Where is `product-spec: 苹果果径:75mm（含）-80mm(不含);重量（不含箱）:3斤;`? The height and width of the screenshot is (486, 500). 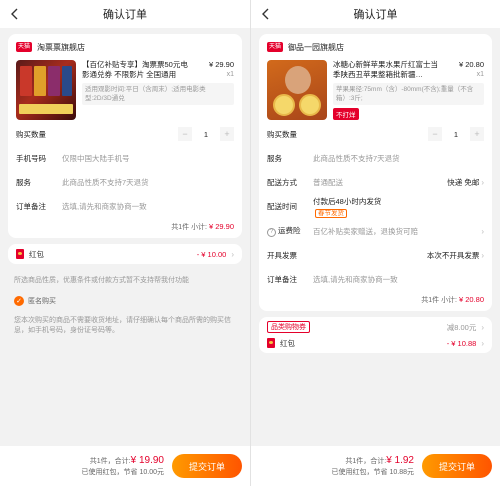 product-spec: 苹果果径:75mm（含）-80mm(不含);重量（不含箱）:3斤; is located at coordinates (408, 94).